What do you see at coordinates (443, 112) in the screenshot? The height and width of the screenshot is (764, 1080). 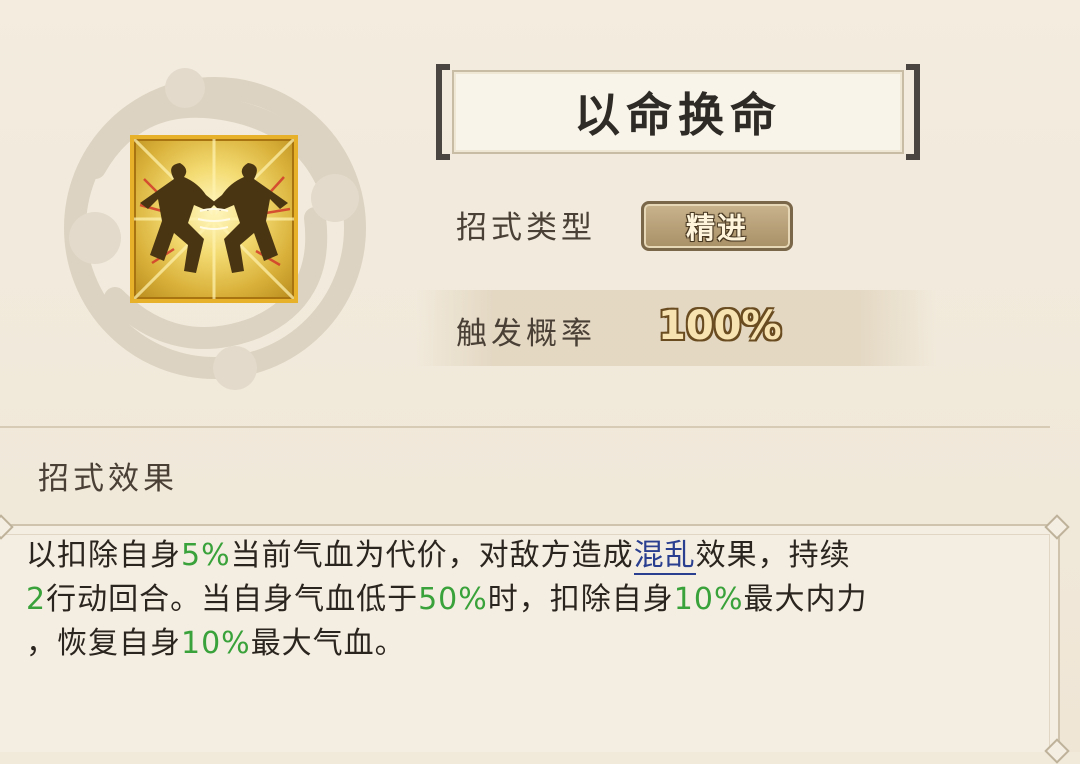 I see `title-bracket-left` at bounding box center [443, 112].